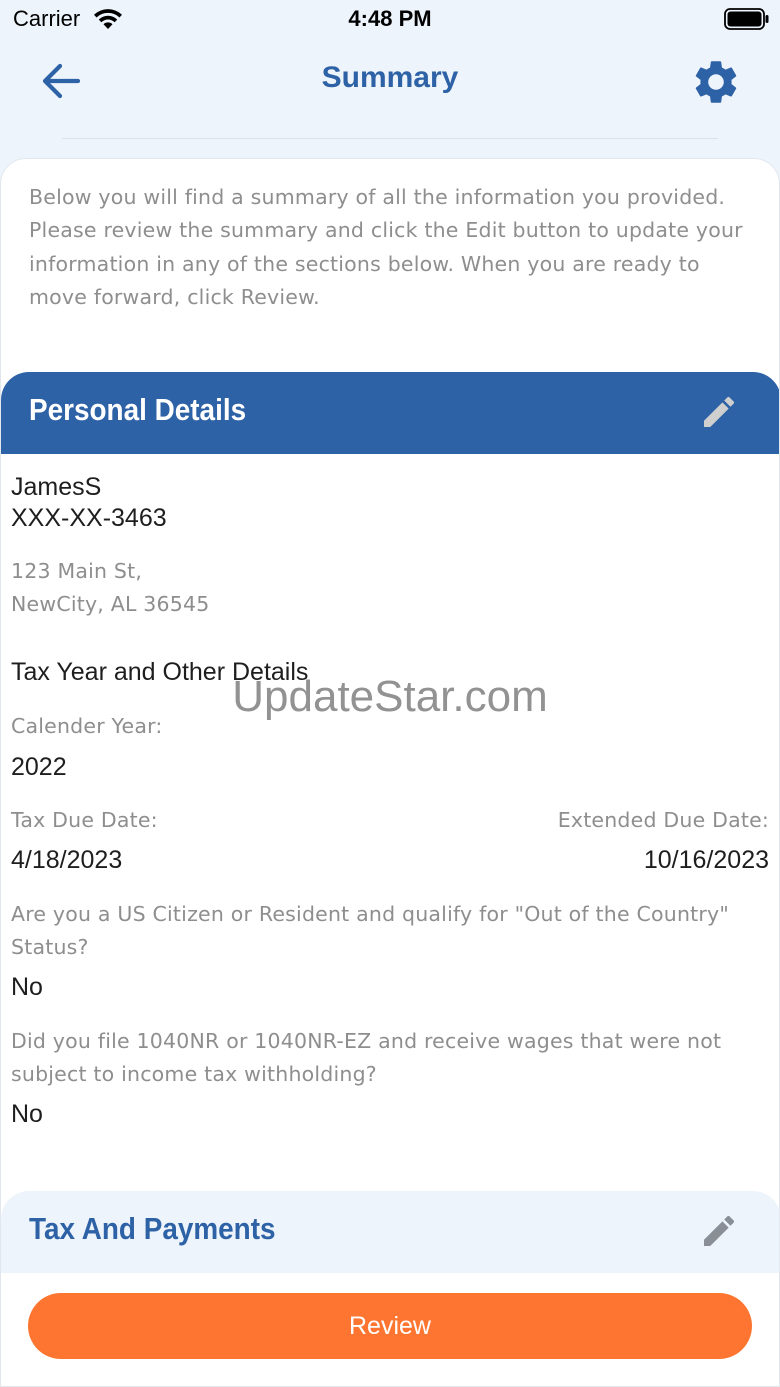  Describe the element at coordinates (27, 1114) in the screenshot. I see `1040nr-answer: No` at that location.